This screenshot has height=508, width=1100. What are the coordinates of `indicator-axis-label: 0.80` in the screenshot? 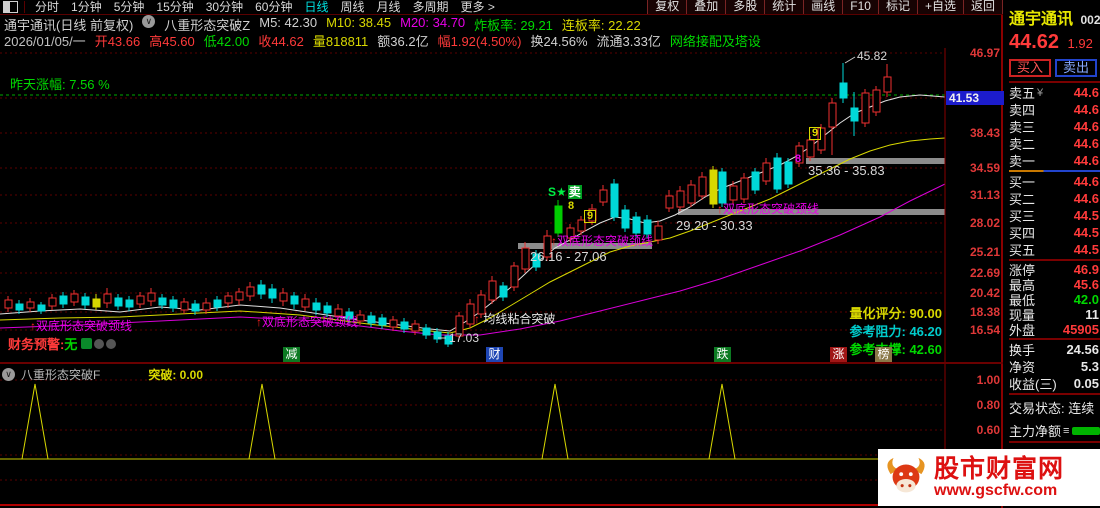 It's located at (988, 405).